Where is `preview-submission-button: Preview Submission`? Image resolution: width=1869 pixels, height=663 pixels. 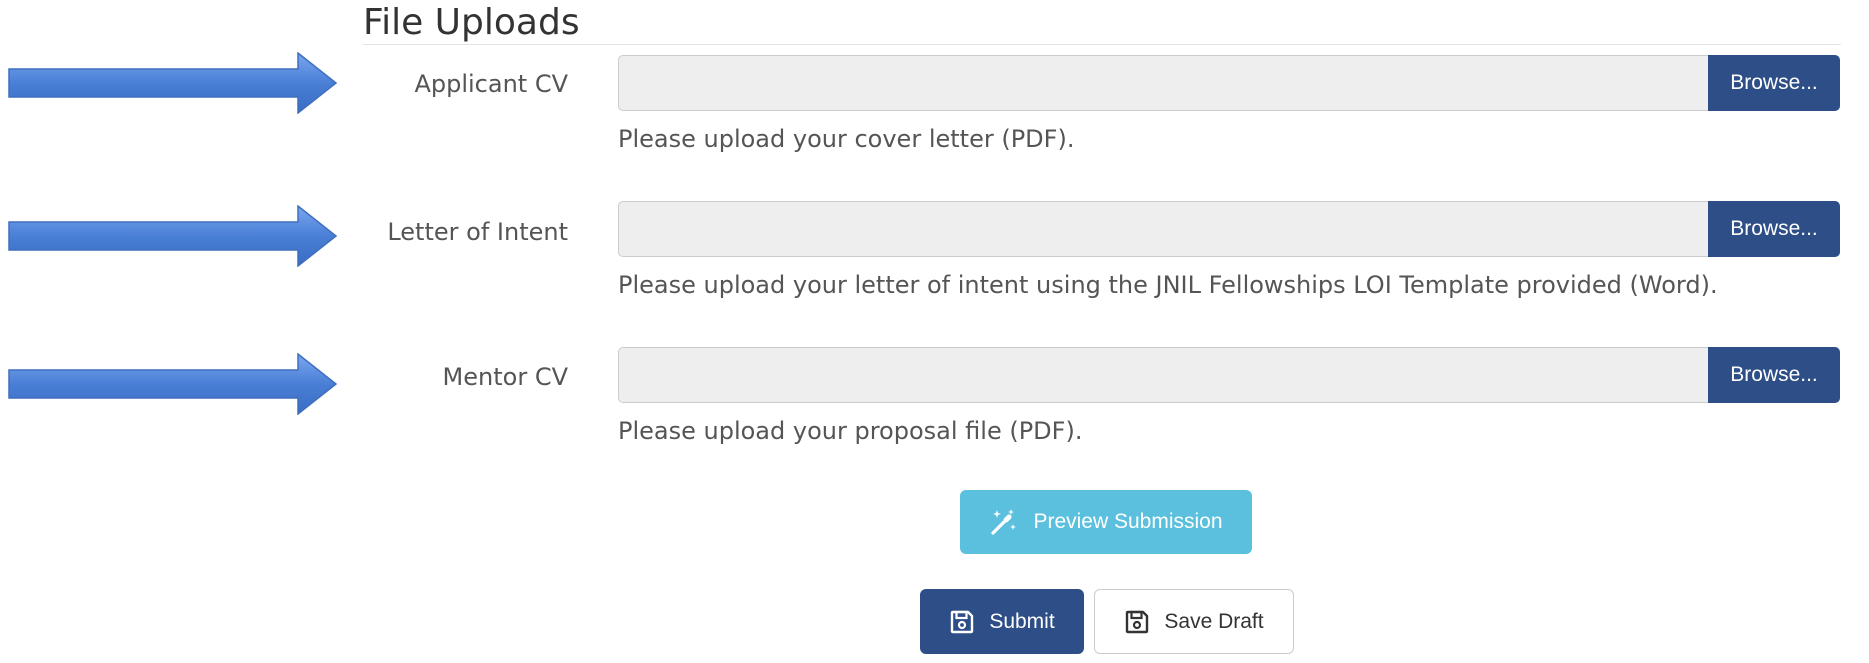 preview-submission-button: Preview Submission is located at coordinates (1106, 522).